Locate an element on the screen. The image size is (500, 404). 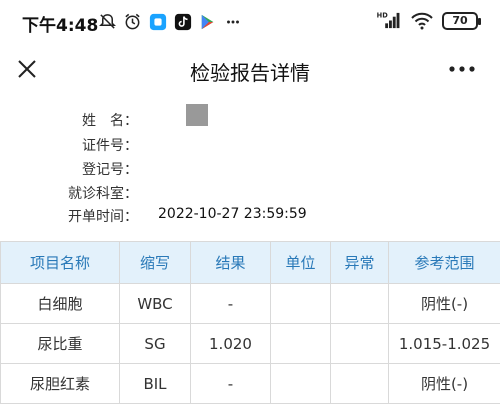
info-label: 姓 名： is located at coordinates (110, 121).